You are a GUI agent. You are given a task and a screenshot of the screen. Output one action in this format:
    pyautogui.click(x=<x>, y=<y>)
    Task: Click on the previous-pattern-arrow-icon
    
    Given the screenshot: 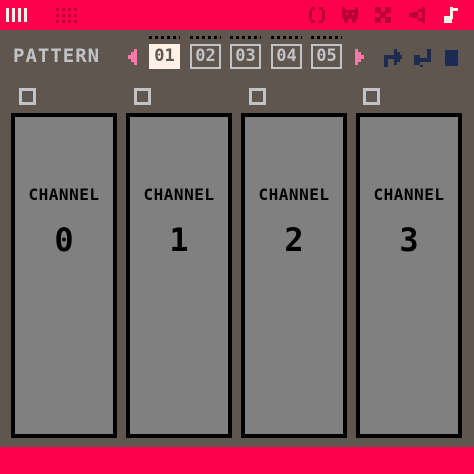 What is the action you would take?
    pyautogui.click(x=132, y=57)
    